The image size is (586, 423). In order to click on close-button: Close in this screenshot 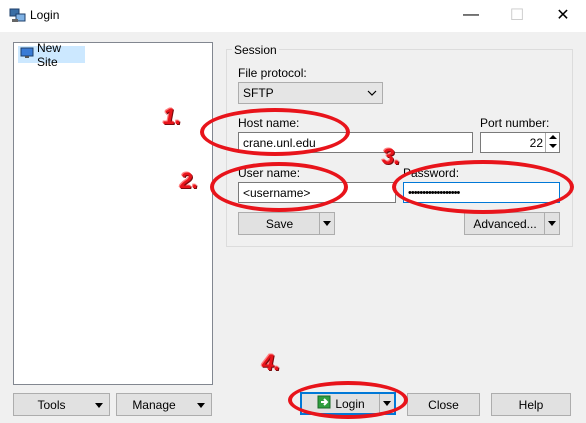, I will do `click(443, 404)`.